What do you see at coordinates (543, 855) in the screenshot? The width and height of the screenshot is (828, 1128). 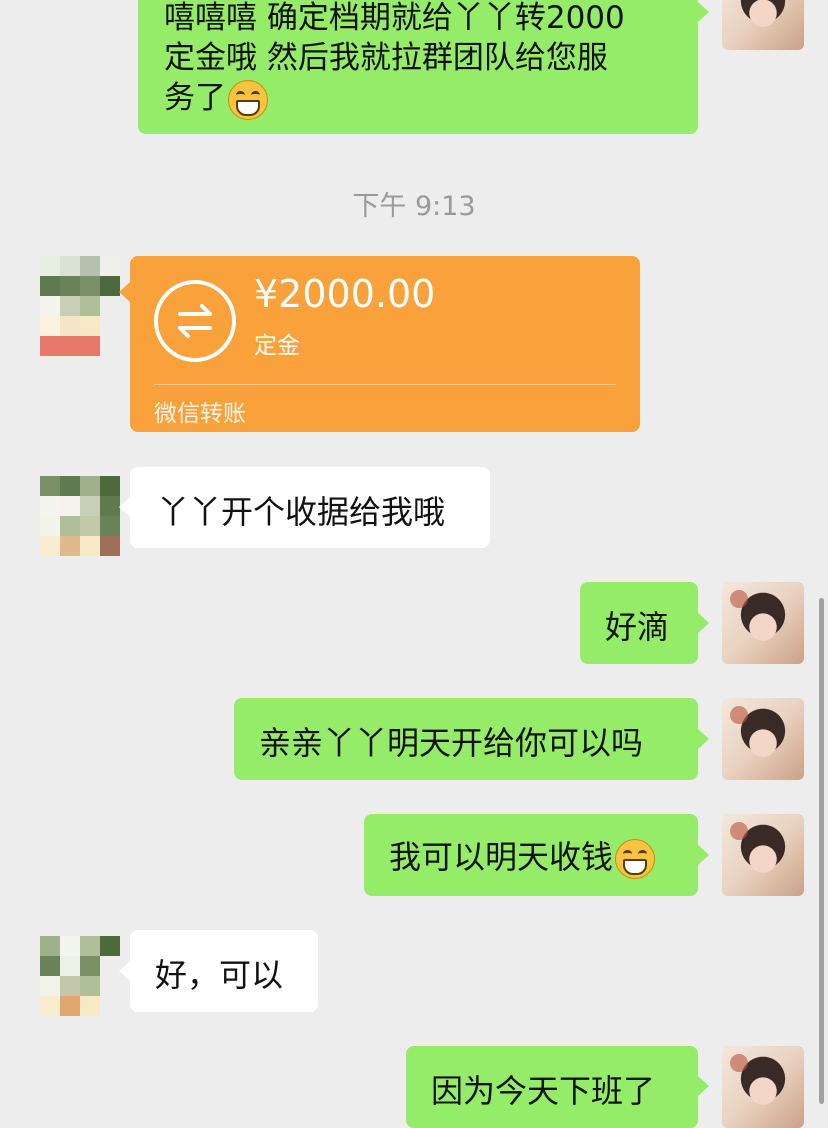 I see `message-text: 我可以明天收钱` at bounding box center [543, 855].